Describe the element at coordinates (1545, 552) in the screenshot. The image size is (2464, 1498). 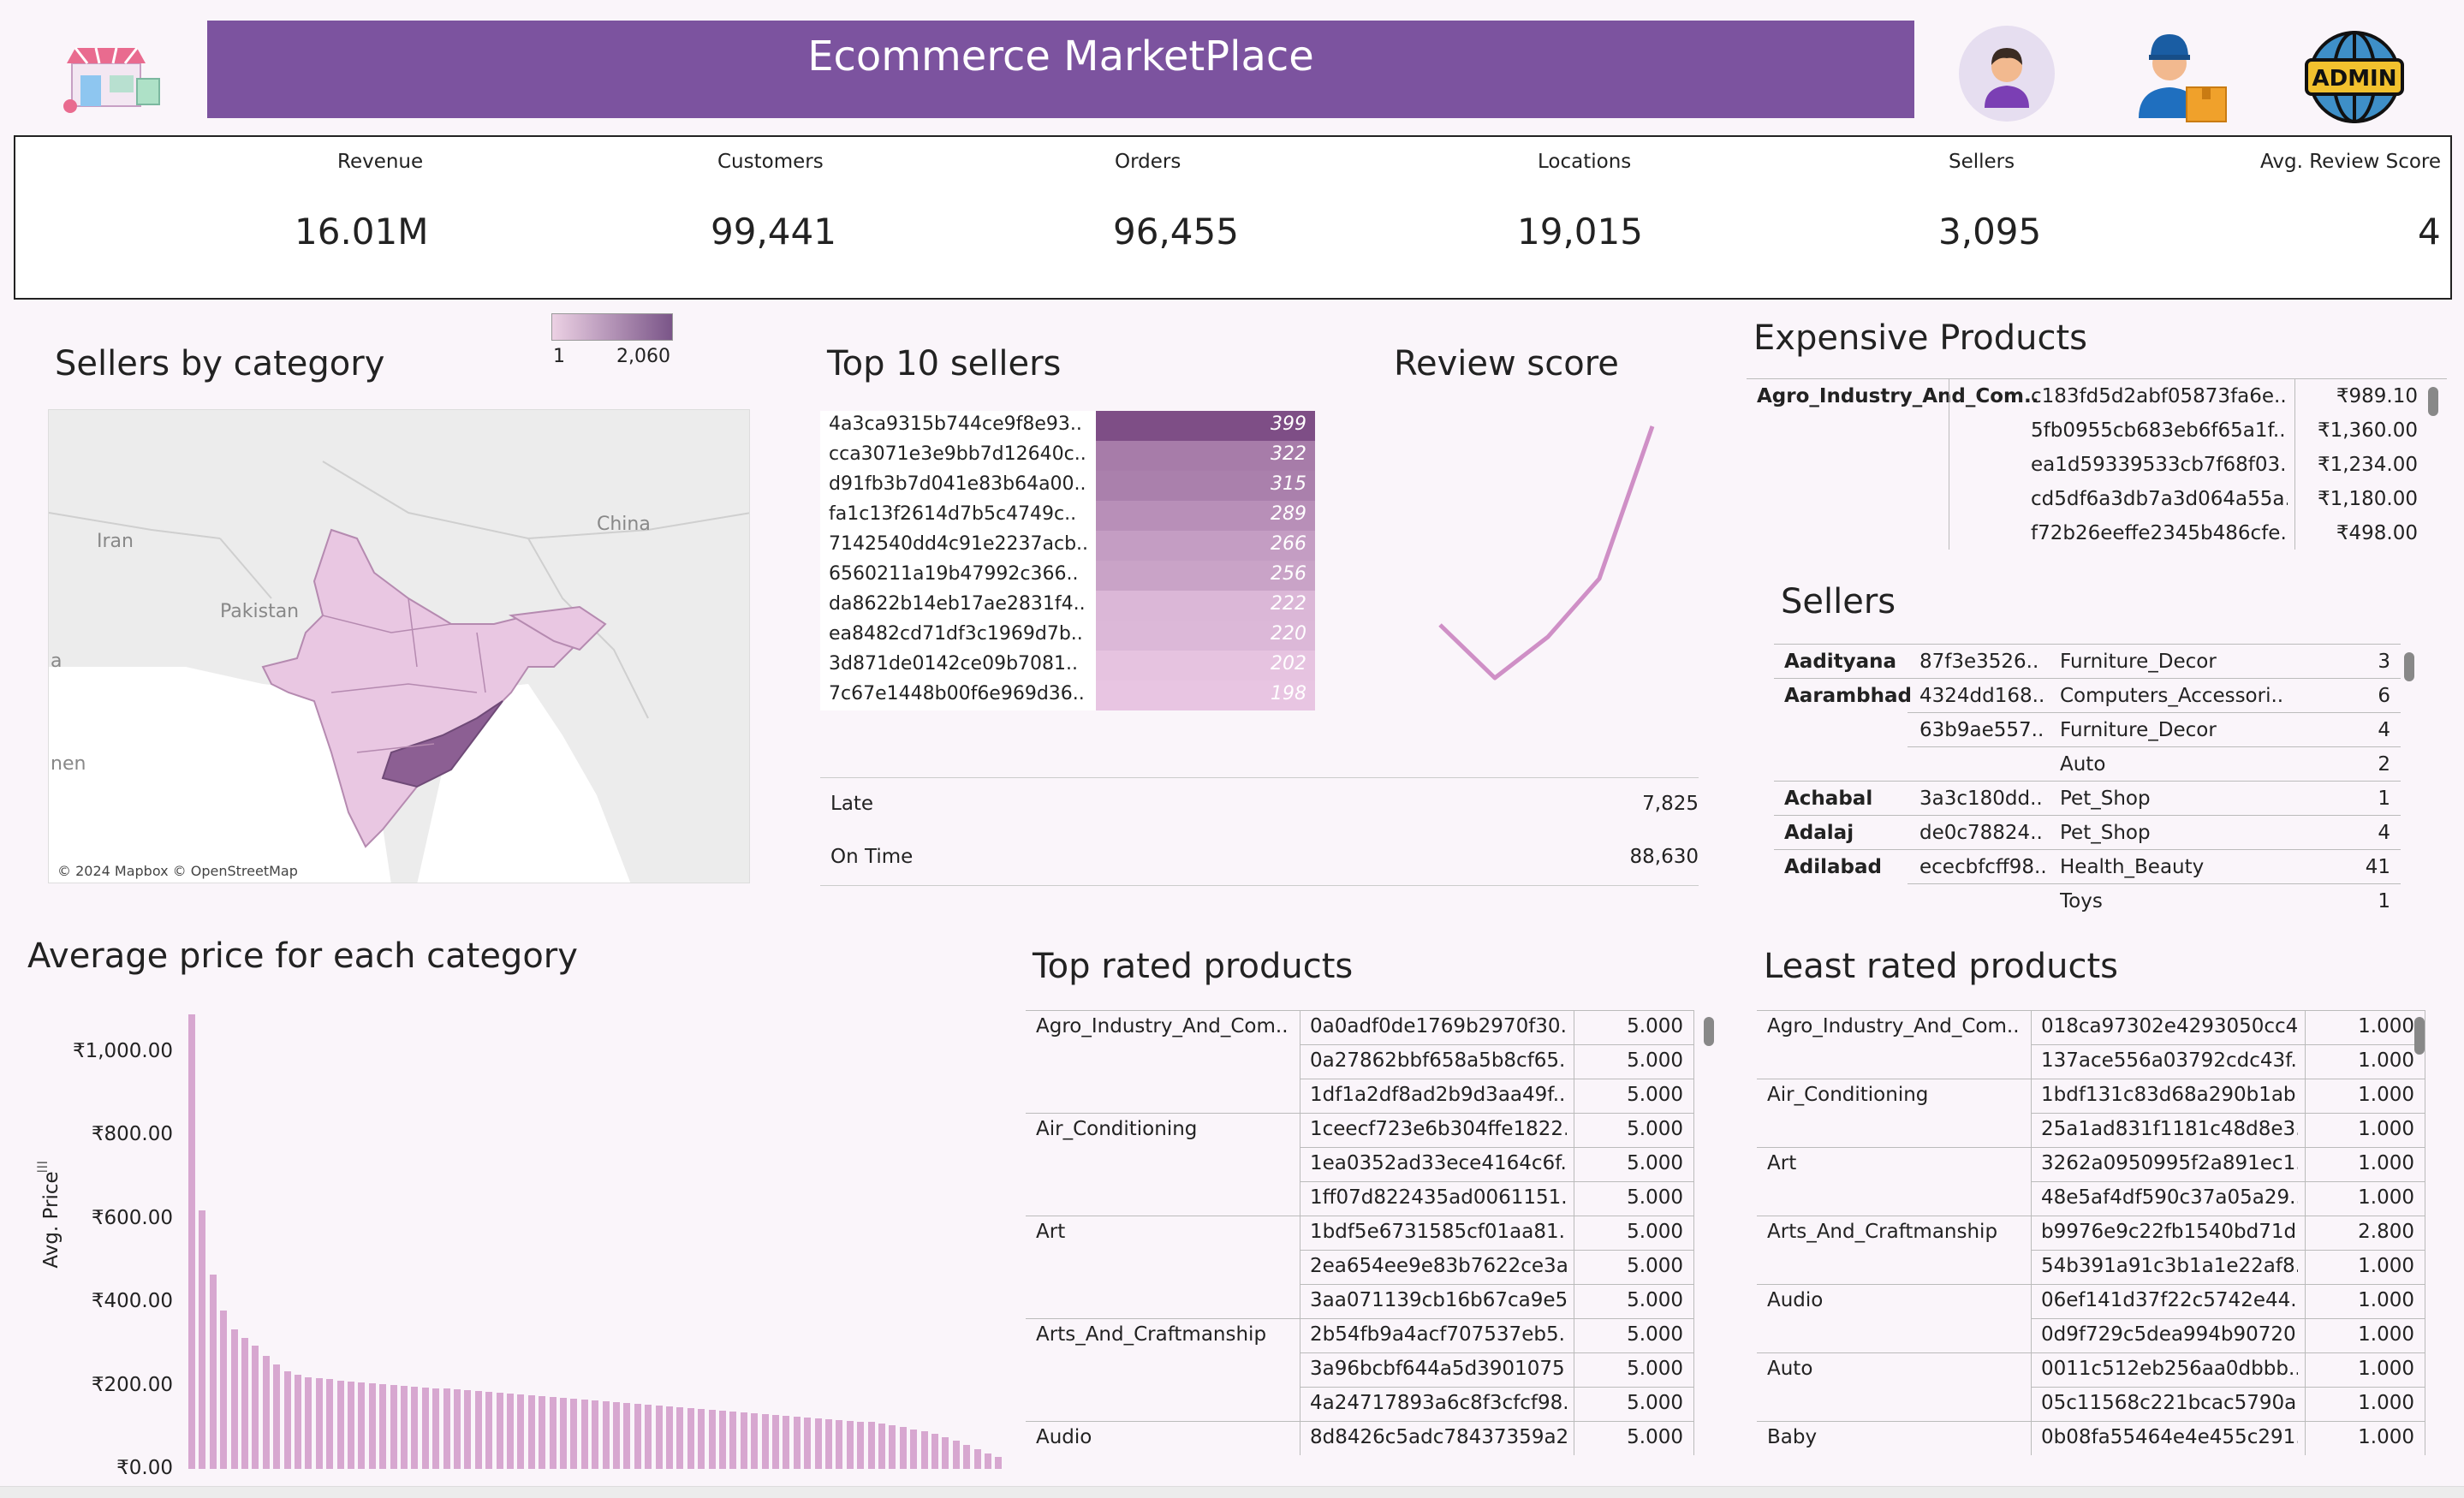
I see `review-score-line-chart` at that location.